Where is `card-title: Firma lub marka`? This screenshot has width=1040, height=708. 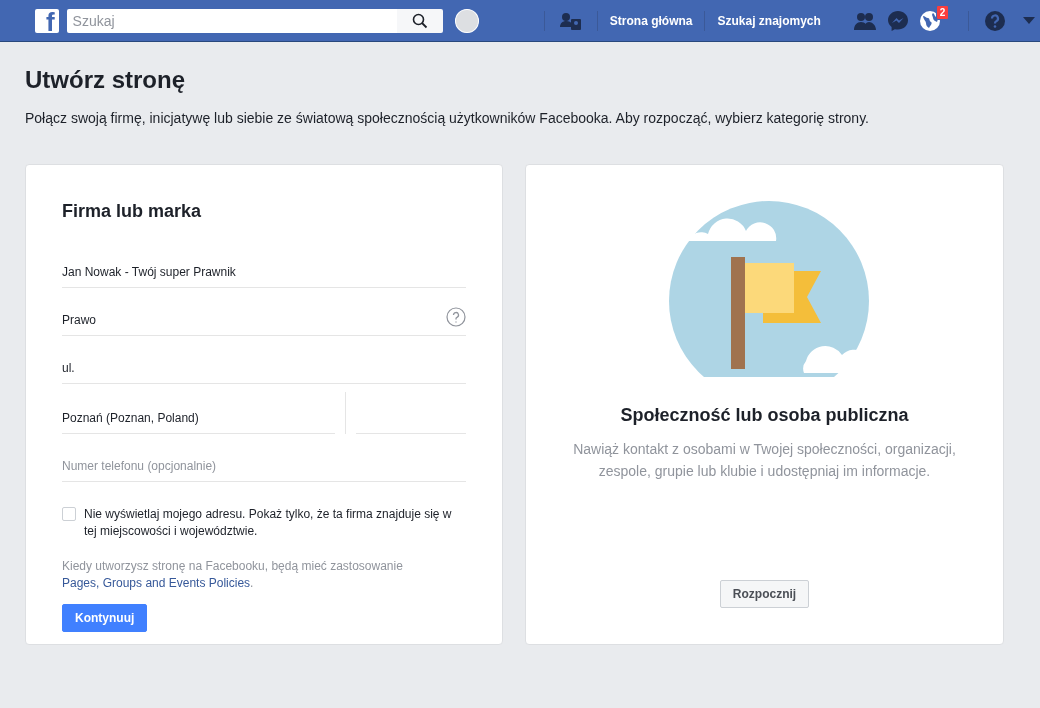
card-title: Firma lub marka is located at coordinates (132, 211).